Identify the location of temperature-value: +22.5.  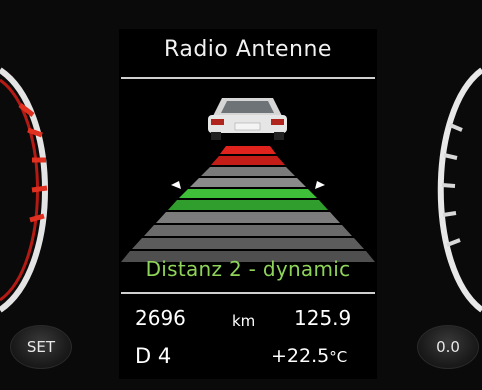
(300, 356).